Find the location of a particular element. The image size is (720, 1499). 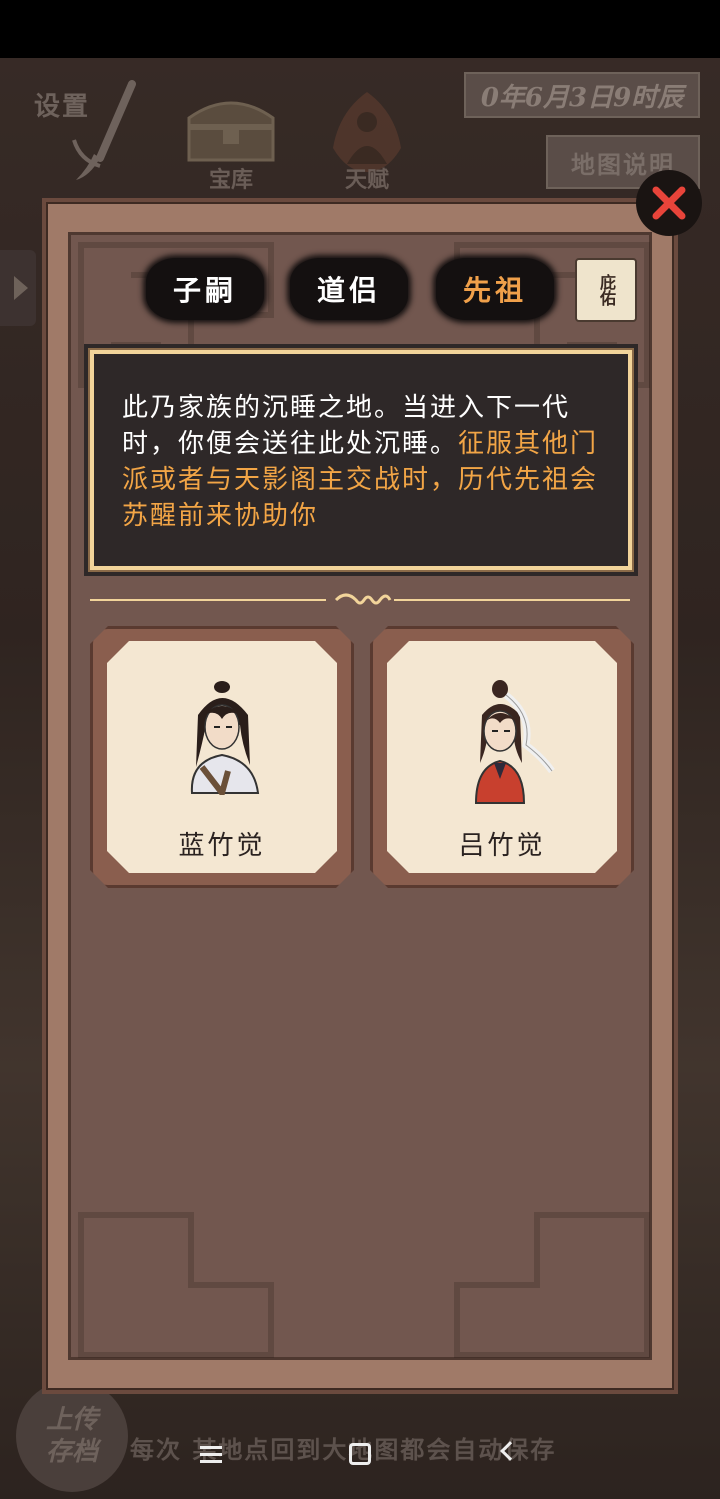

tab-ancestors: 先祖 is located at coordinates (495, 289).